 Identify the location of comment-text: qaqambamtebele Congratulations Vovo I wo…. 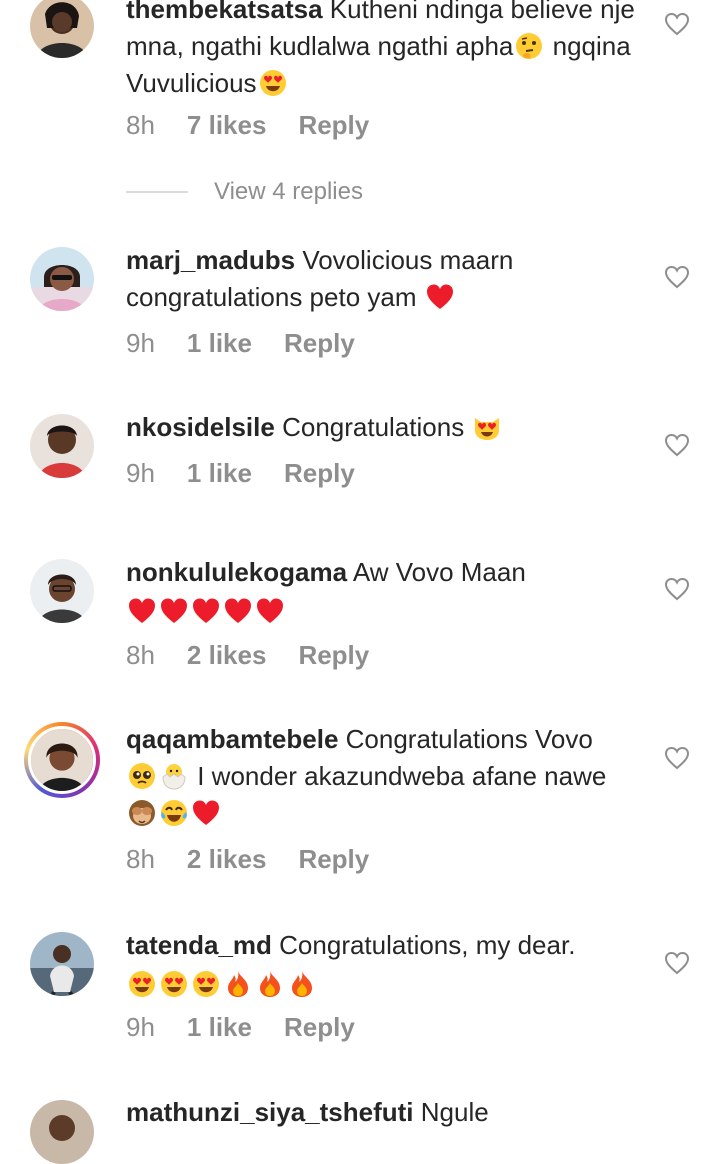
(381, 776).